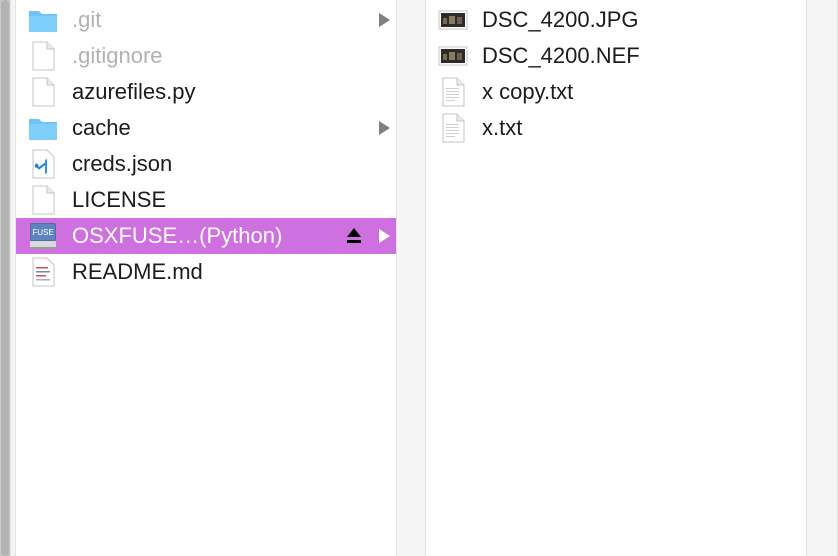 This screenshot has height=556, width=838. Describe the element at coordinates (528, 91) in the screenshot. I see `file-name: x copy.txt` at that location.